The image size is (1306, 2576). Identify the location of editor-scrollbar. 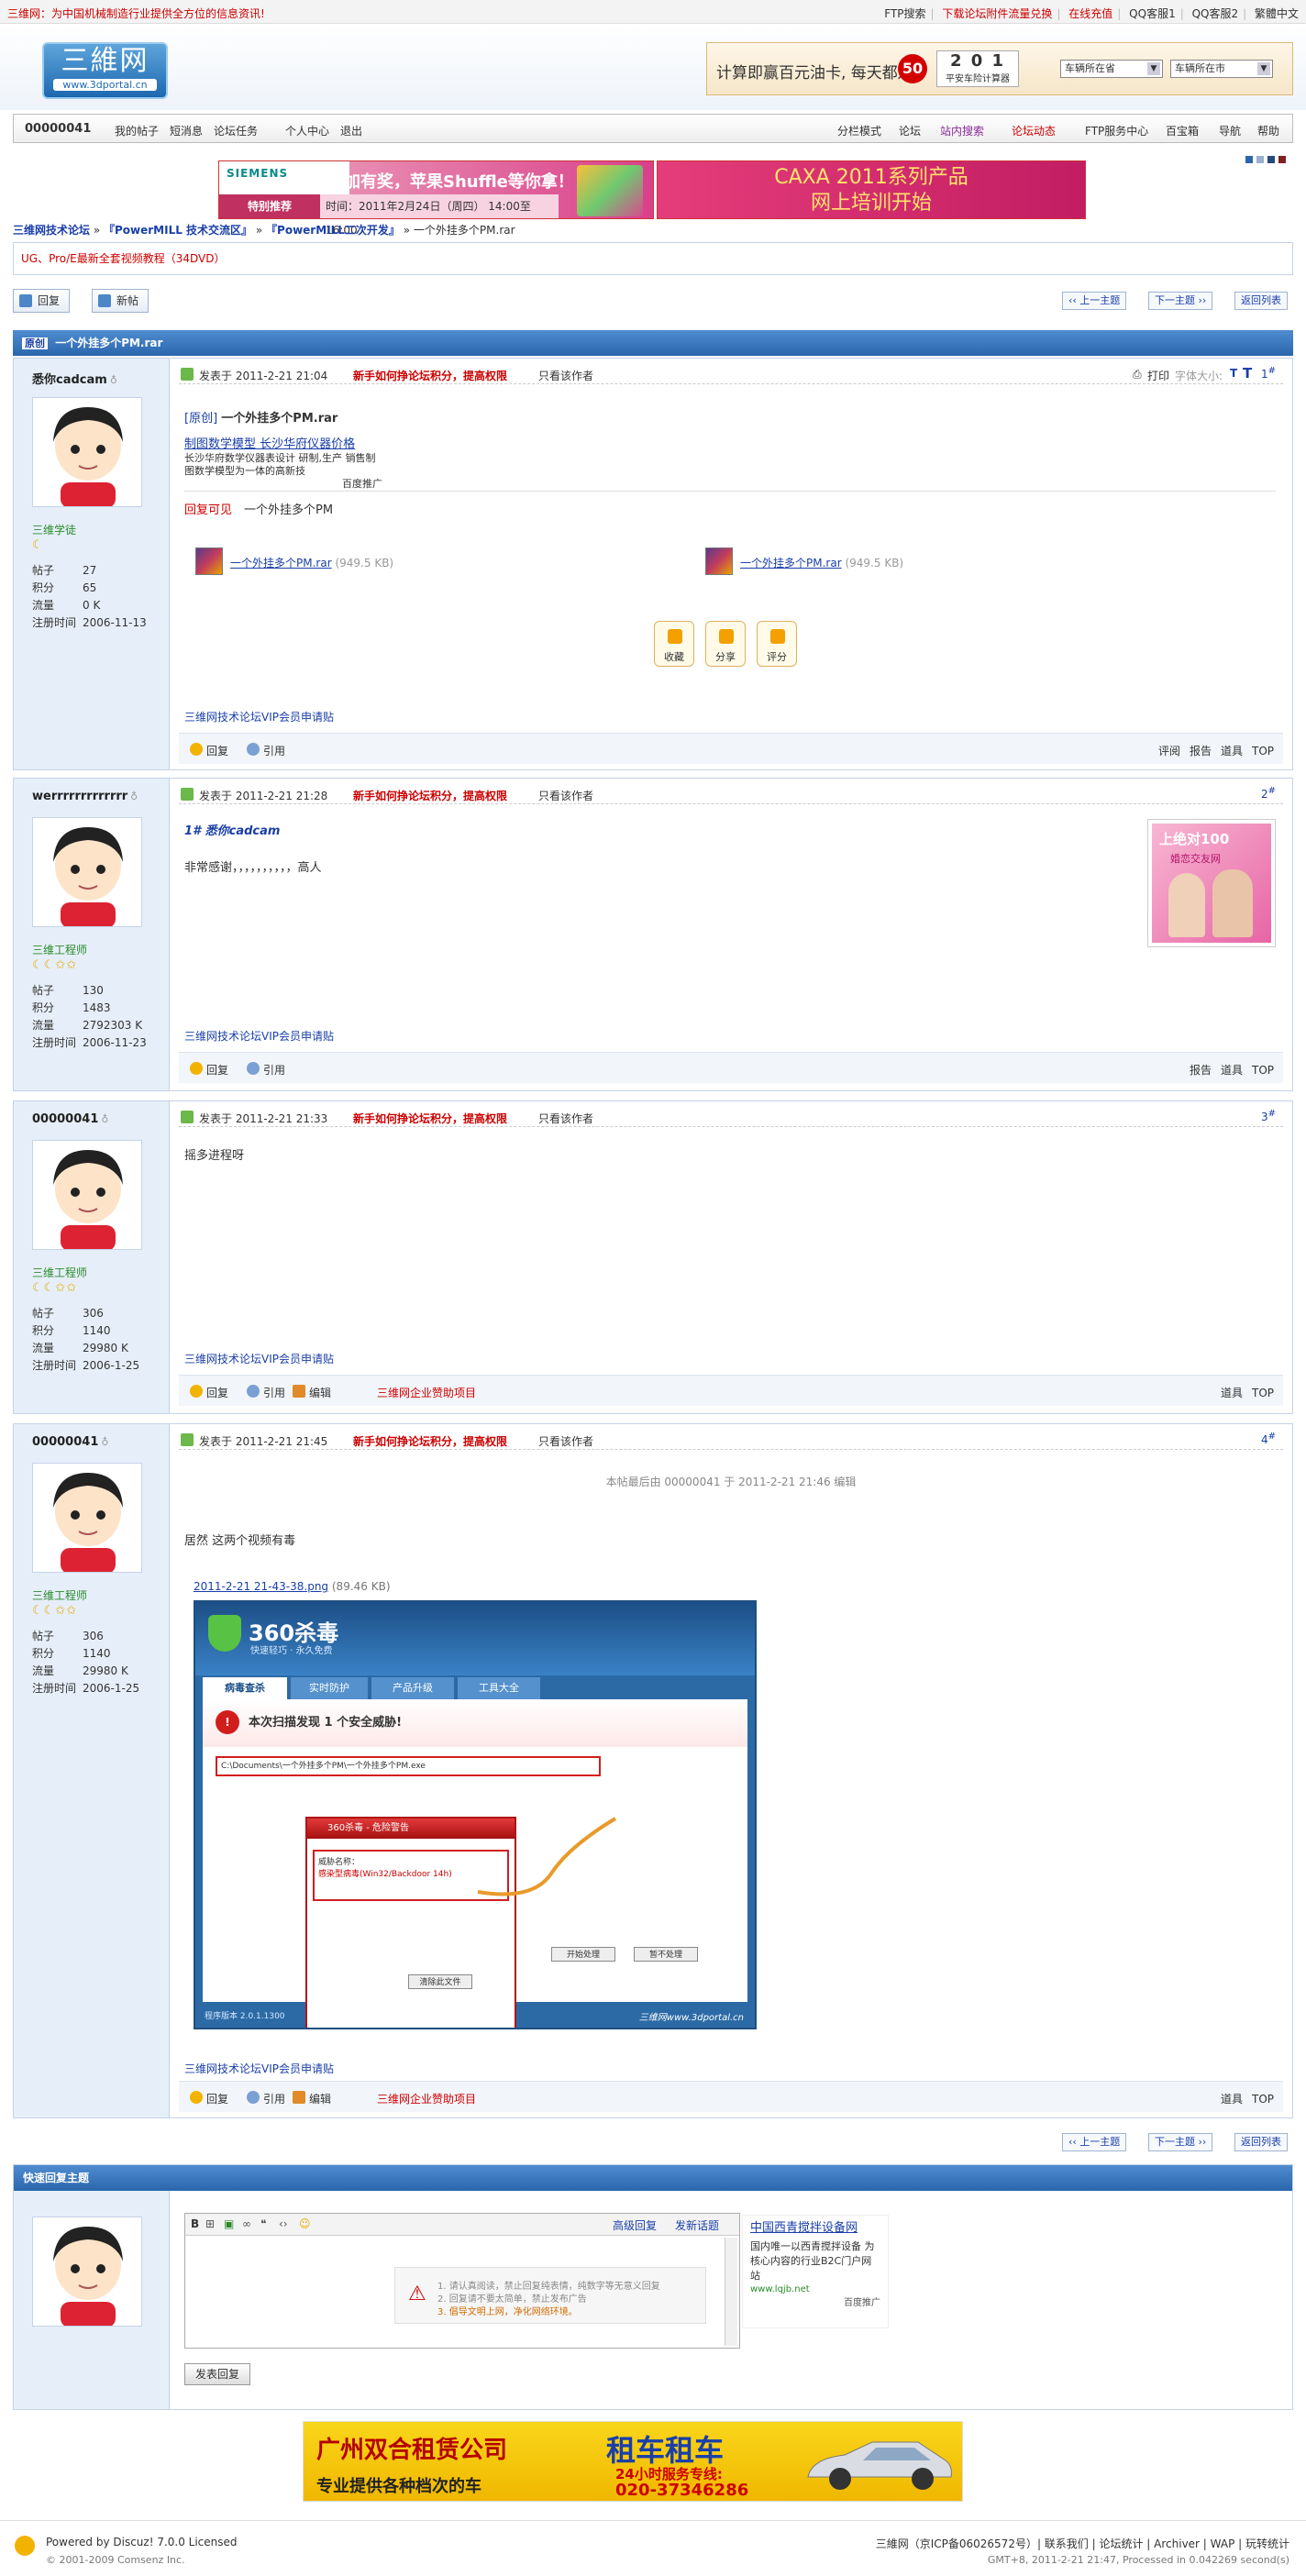
(731, 2292).